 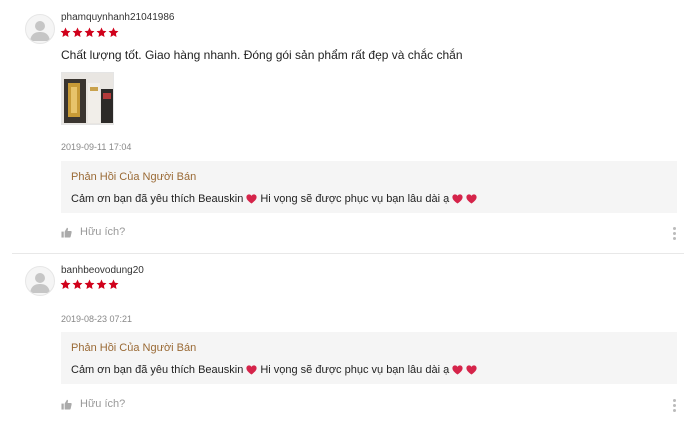 What do you see at coordinates (97, 319) in the screenshot?
I see `review-timestamp: 2019-08-23 07:21` at bounding box center [97, 319].